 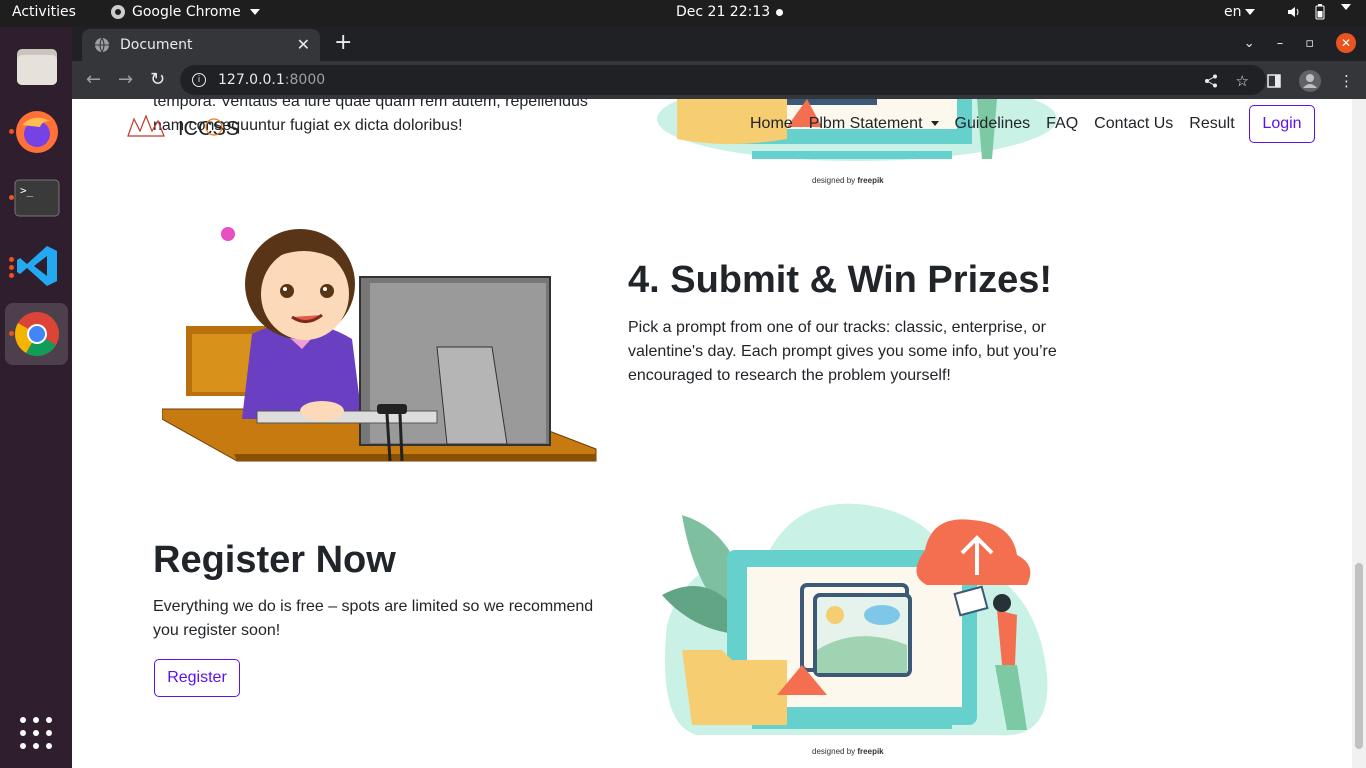 I want to click on image-credit-top: designed by freepik, so click(x=848, y=180).